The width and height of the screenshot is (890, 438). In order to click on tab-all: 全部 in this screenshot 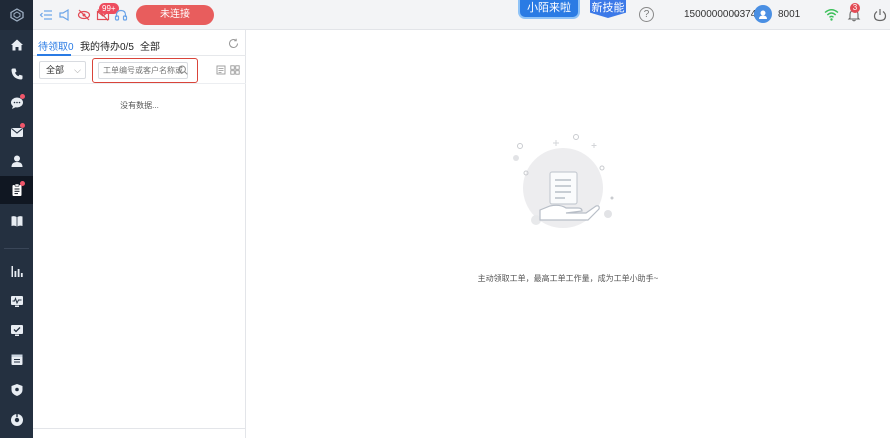, I will do `click(150, 45)`.